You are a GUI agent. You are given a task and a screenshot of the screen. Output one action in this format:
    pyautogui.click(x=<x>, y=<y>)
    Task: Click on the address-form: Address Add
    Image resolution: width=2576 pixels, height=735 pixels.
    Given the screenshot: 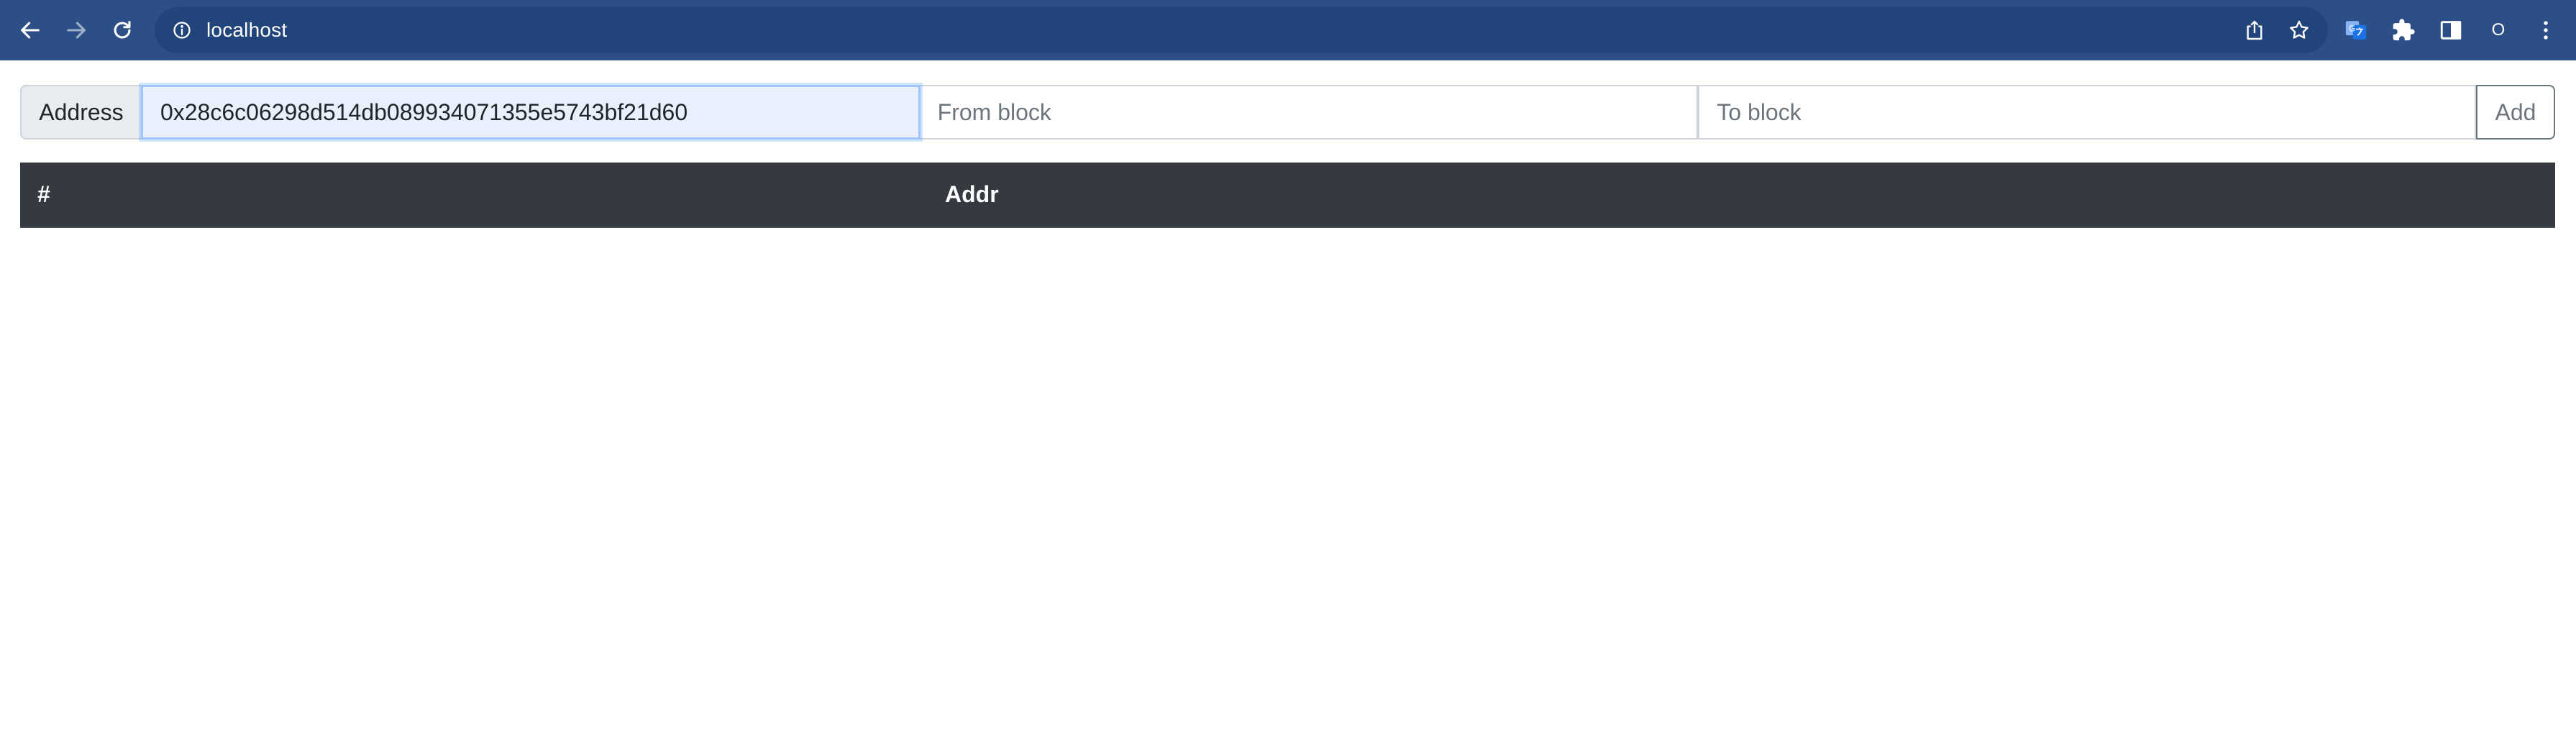 What is the action you would take?
    pyautogui.click(x=1287, y=112)
    